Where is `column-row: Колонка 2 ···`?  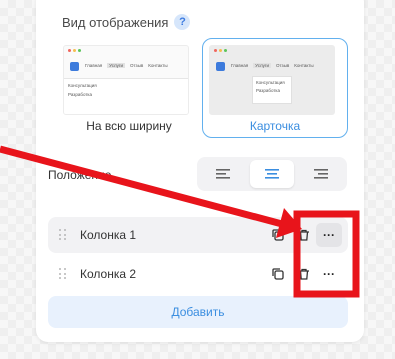 column-row: Колонка 2 ··· is located at coordinates (198, 274).